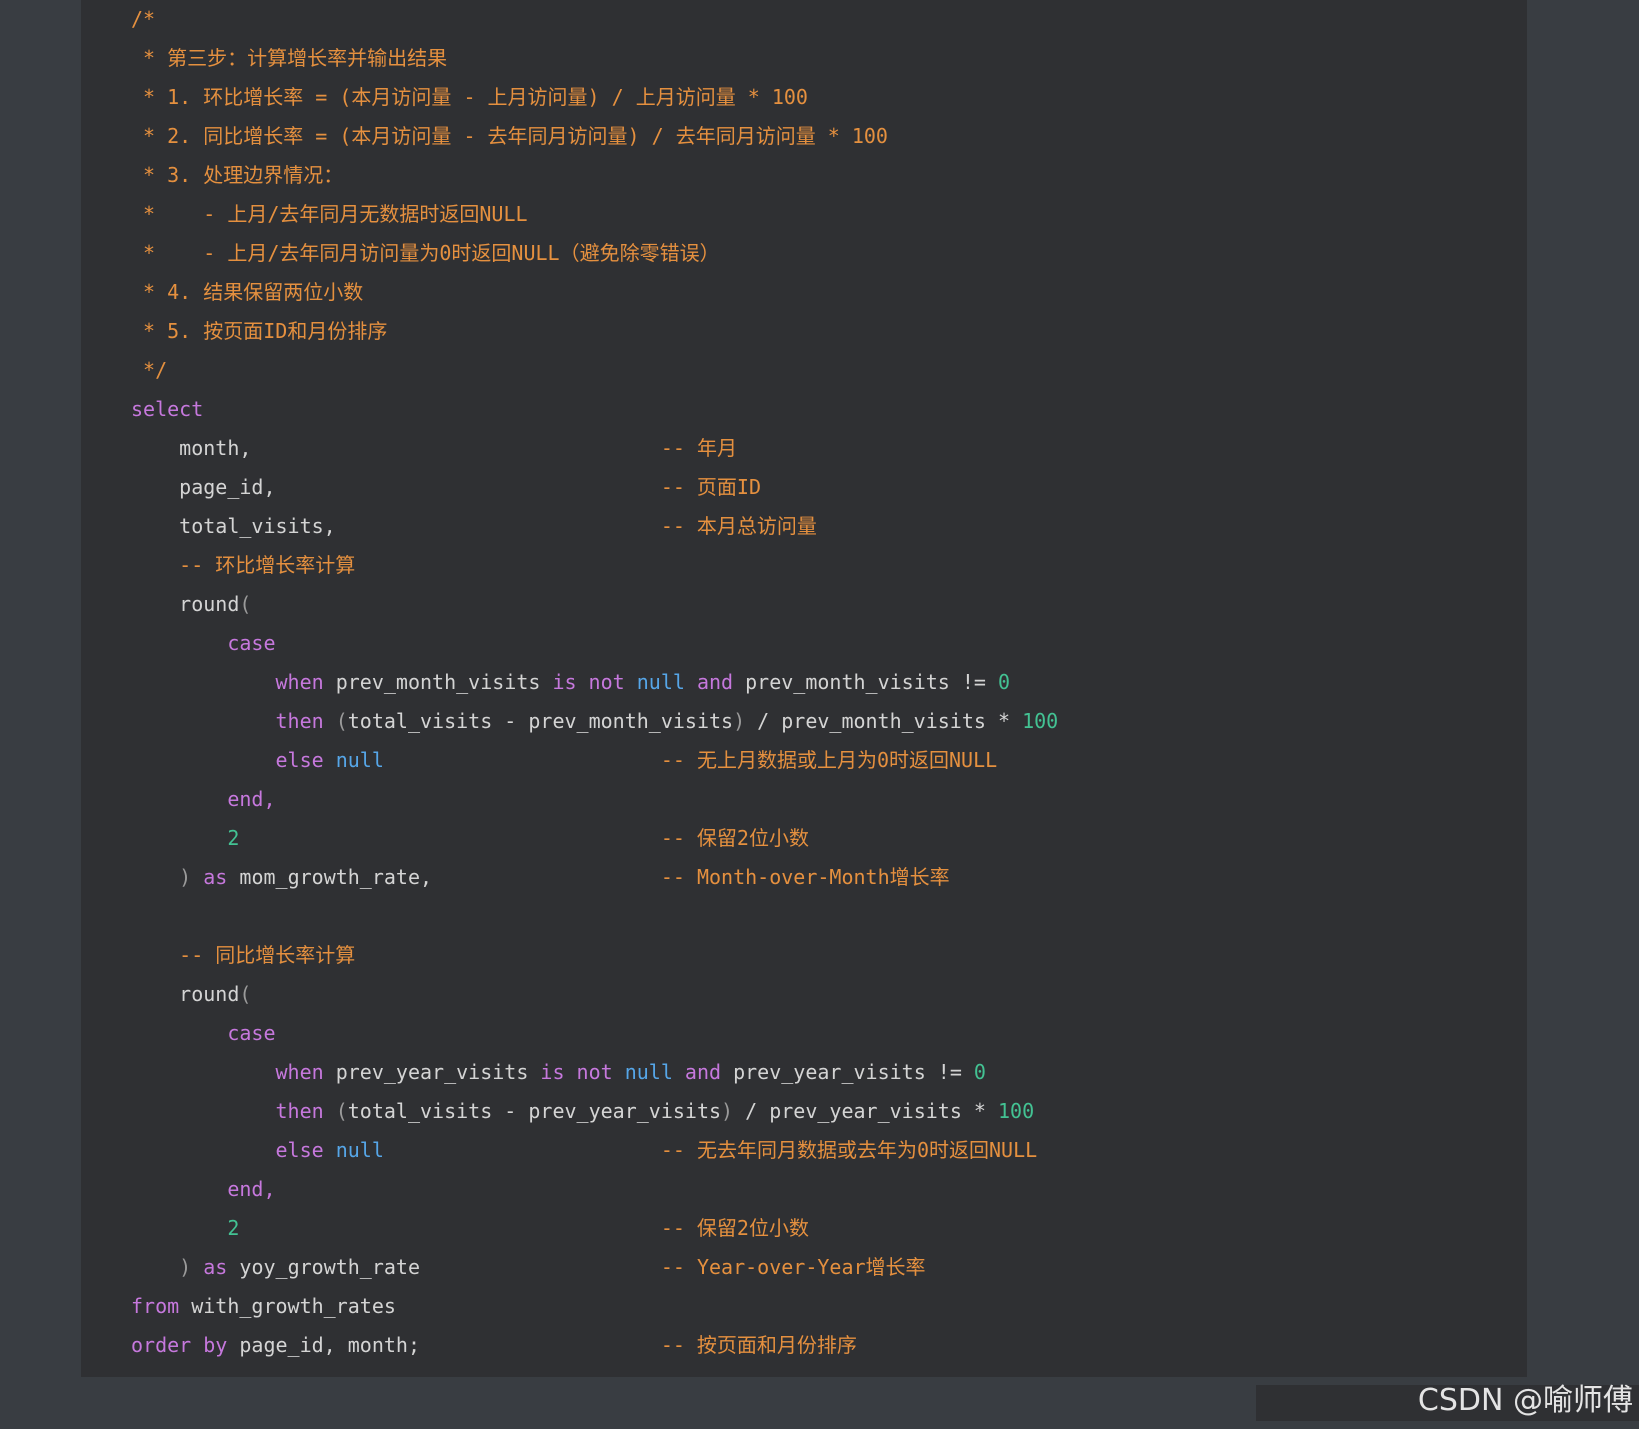  Describe the element at coordinates (594, 487) in the screenshot. I see `code-line: page_id, -- 页面ID` at that location.